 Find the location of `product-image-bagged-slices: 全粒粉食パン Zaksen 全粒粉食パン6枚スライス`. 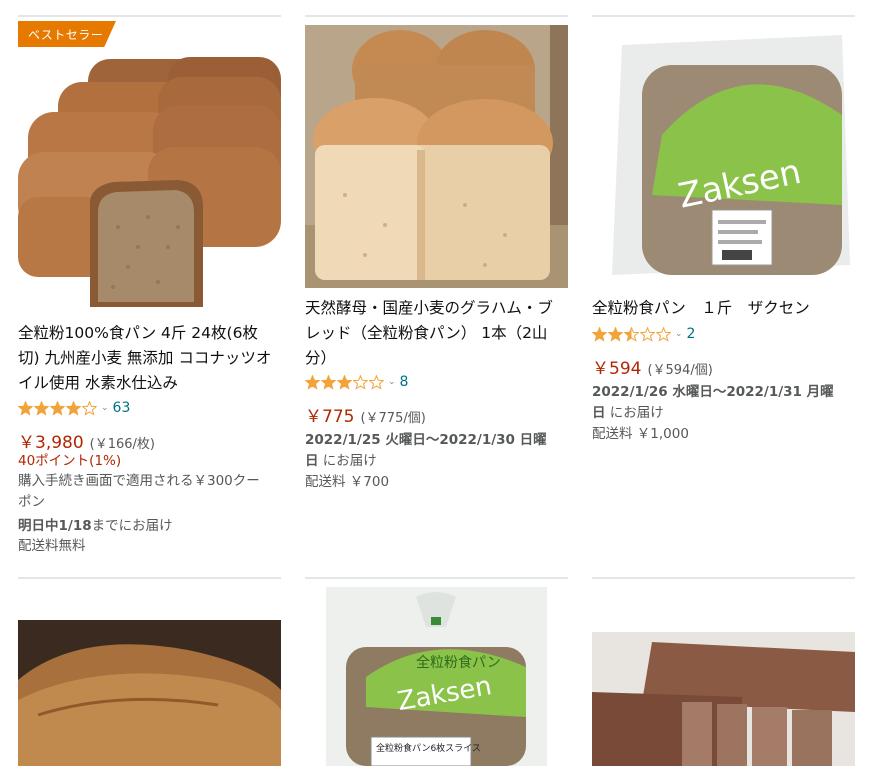

product-image-bagged-slices: 全粒粉食パン Zaksen 全粒粉食パン6枚スライス is located at coordinates (436, 676).